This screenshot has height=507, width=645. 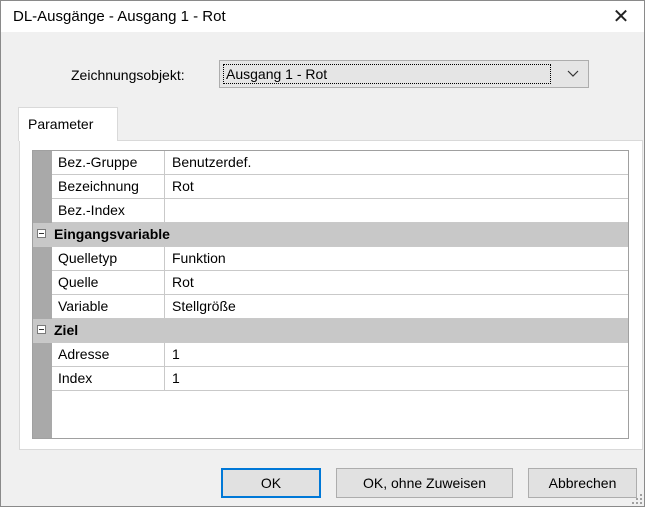 I want to click on property-row: Variable Stellgröße, so click(x=340, y=307).